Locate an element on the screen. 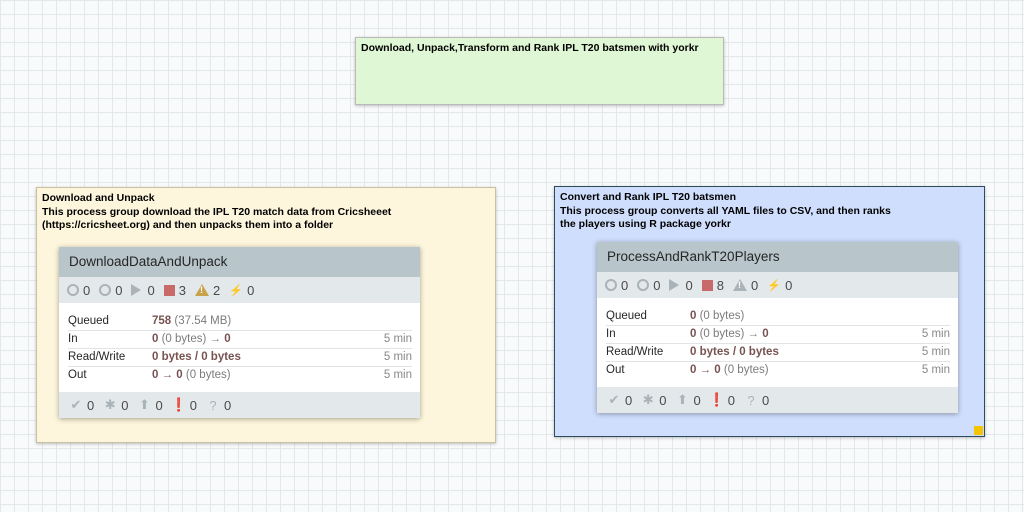 The height and width of the screenshot is (512, 1024). stat-stopped: 8 is located at coordinates (712, 285).